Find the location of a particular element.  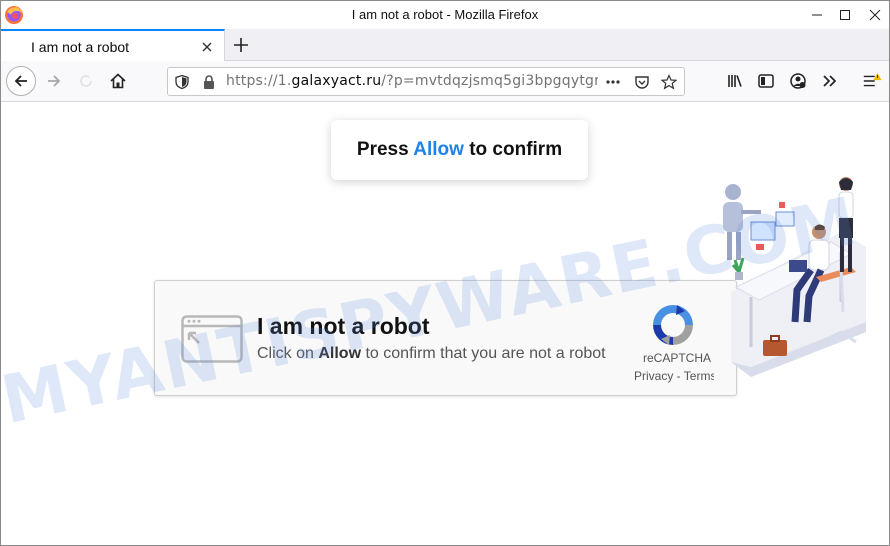

back-button is located at coordinates (21, 81).